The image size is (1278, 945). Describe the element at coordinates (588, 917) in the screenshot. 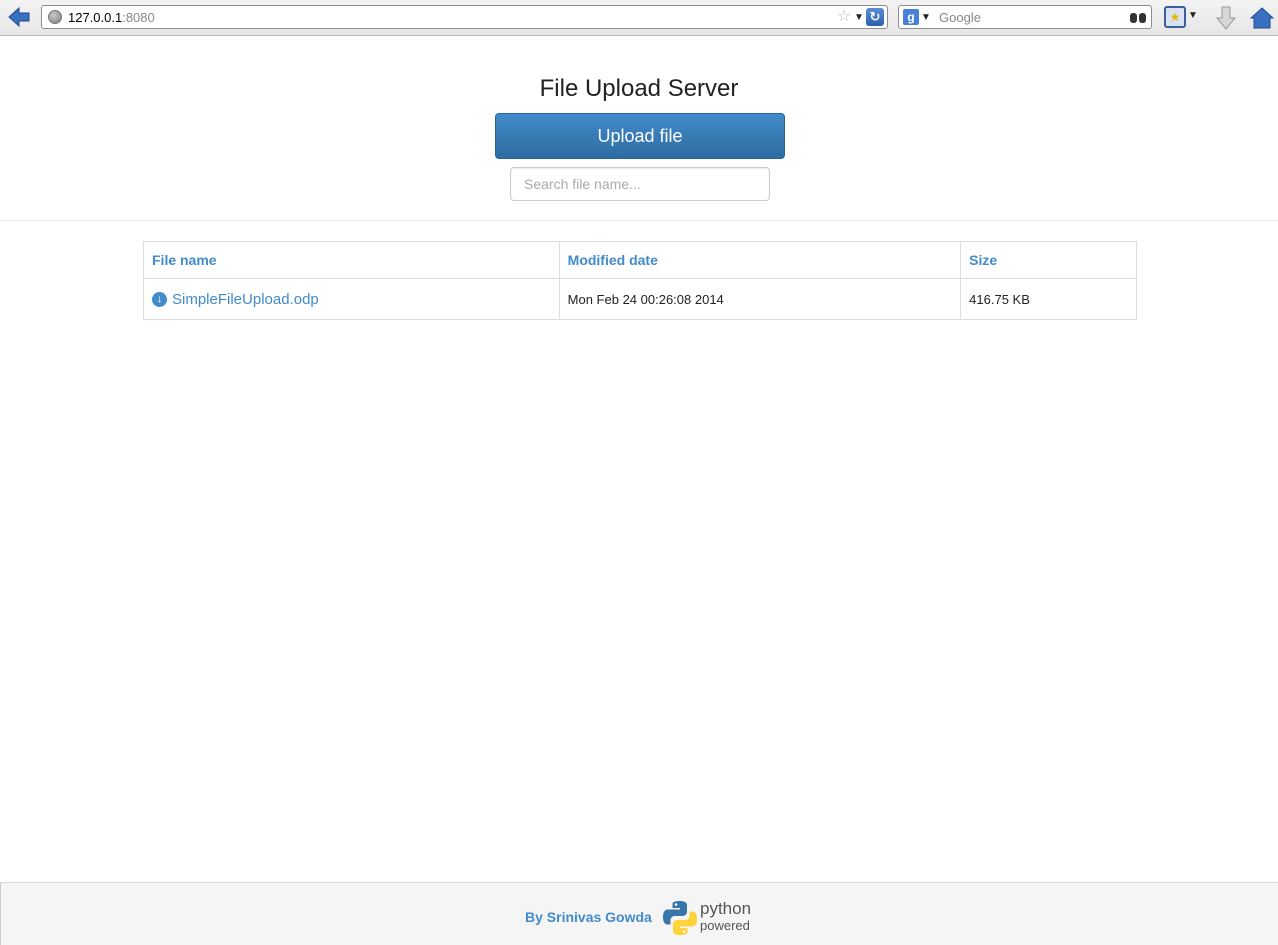

I see `author-credit: By Srinivas Gowda` at that location.